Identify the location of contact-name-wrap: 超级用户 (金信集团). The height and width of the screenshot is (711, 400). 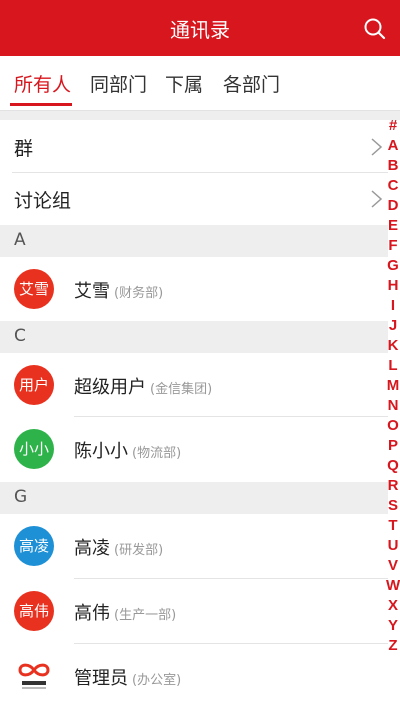
(143, 386).